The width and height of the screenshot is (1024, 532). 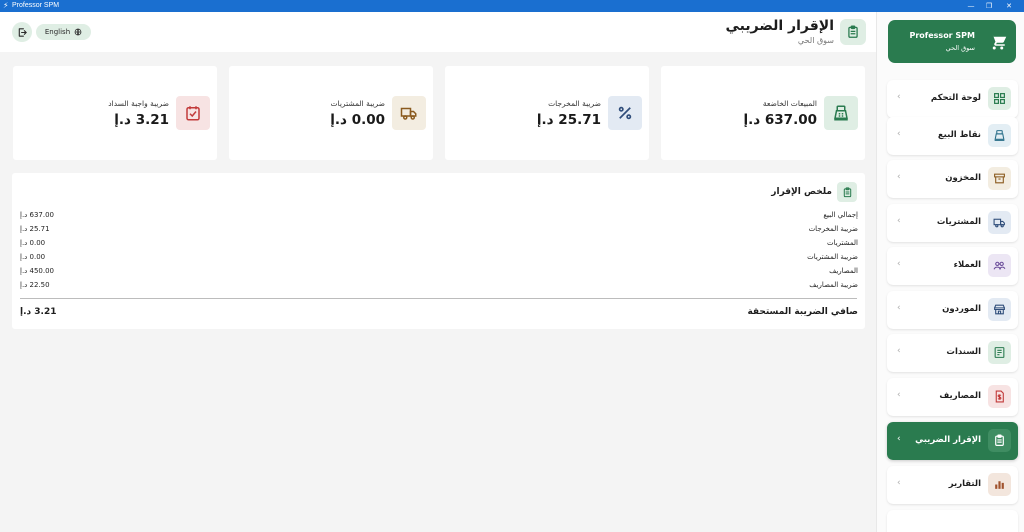 What do you see at coordinates (963, 178) in the screenshot?
I see `sidebar-item-label: المخزون` at bounding box center [963, 178].